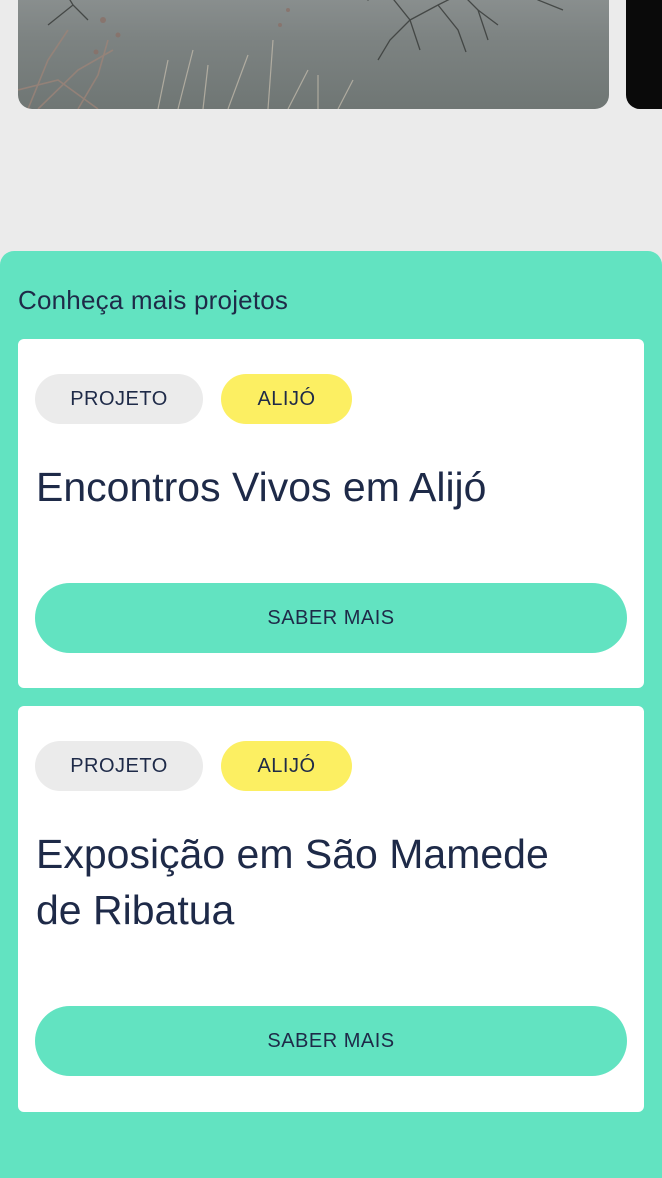  What do you see at coordinates (644, 54) in the screenshot?
I see `next-photo-preview` at bounding box center [644, 54].